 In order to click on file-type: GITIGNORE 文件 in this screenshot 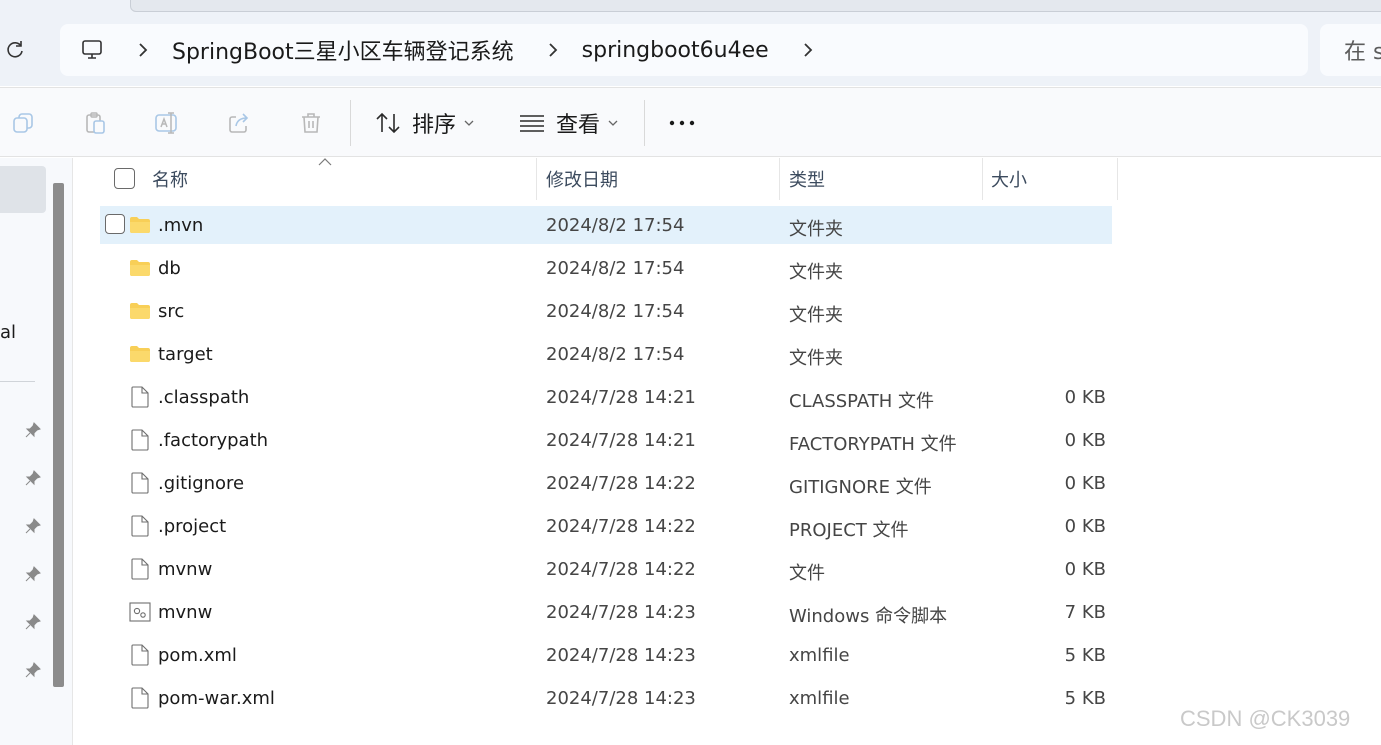, I will do `click(860, 487)`.